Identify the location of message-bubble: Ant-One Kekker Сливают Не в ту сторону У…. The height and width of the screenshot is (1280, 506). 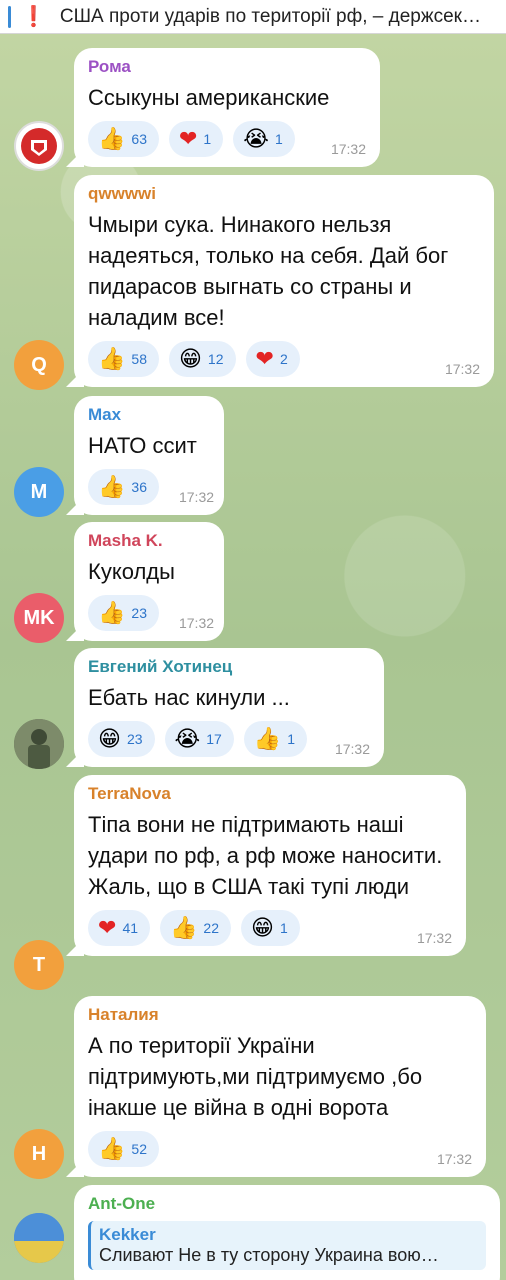
(287, 1232).